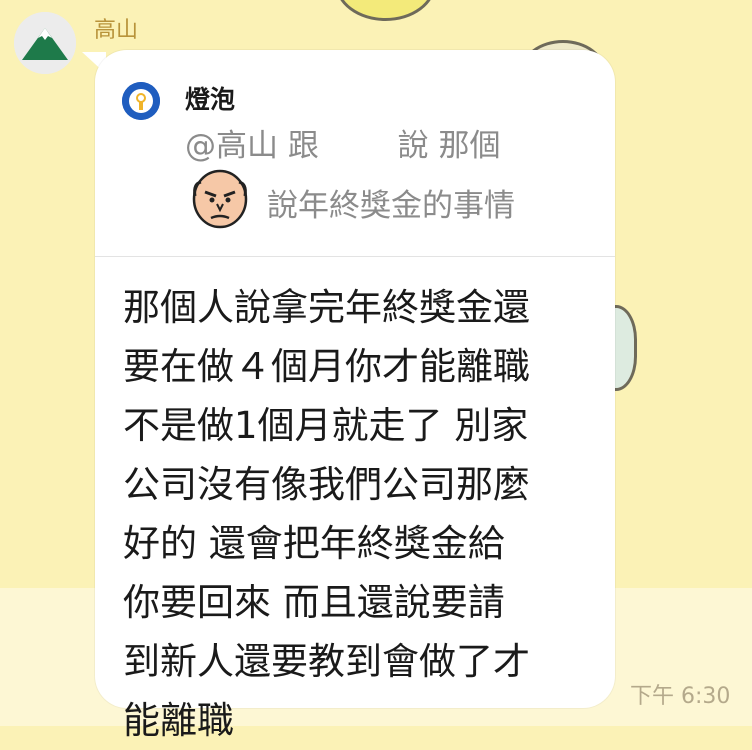 This screenshot has height=750, width=752. Describe the element at coordinates (385, 10) in the screenshot. I see `background-decoration` at that location.